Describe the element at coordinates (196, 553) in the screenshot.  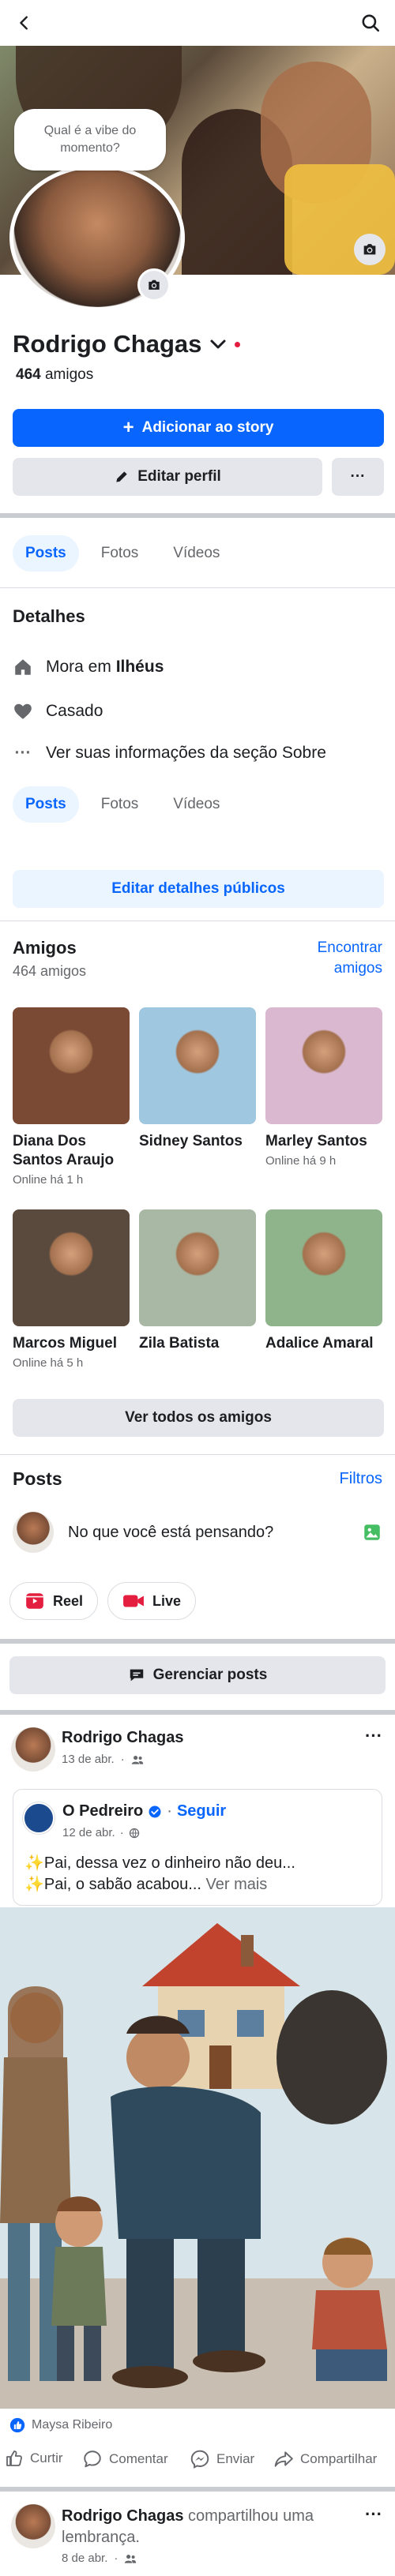
I see `tab-videos: Vídeos` at that location.